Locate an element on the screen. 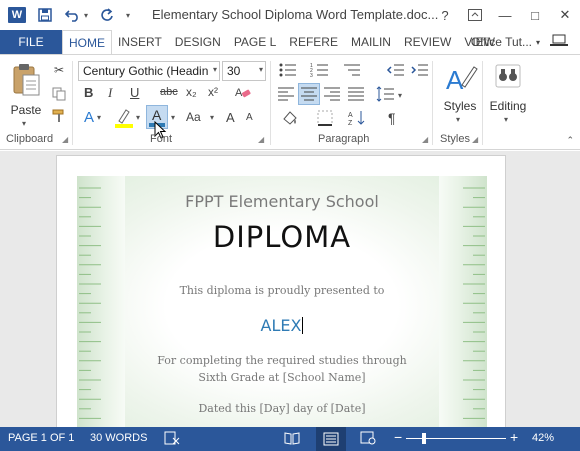 Image resolution: width=580 pixels, height=451 pixels. styles-group-label: Styles is located at coordinates (455, 139).